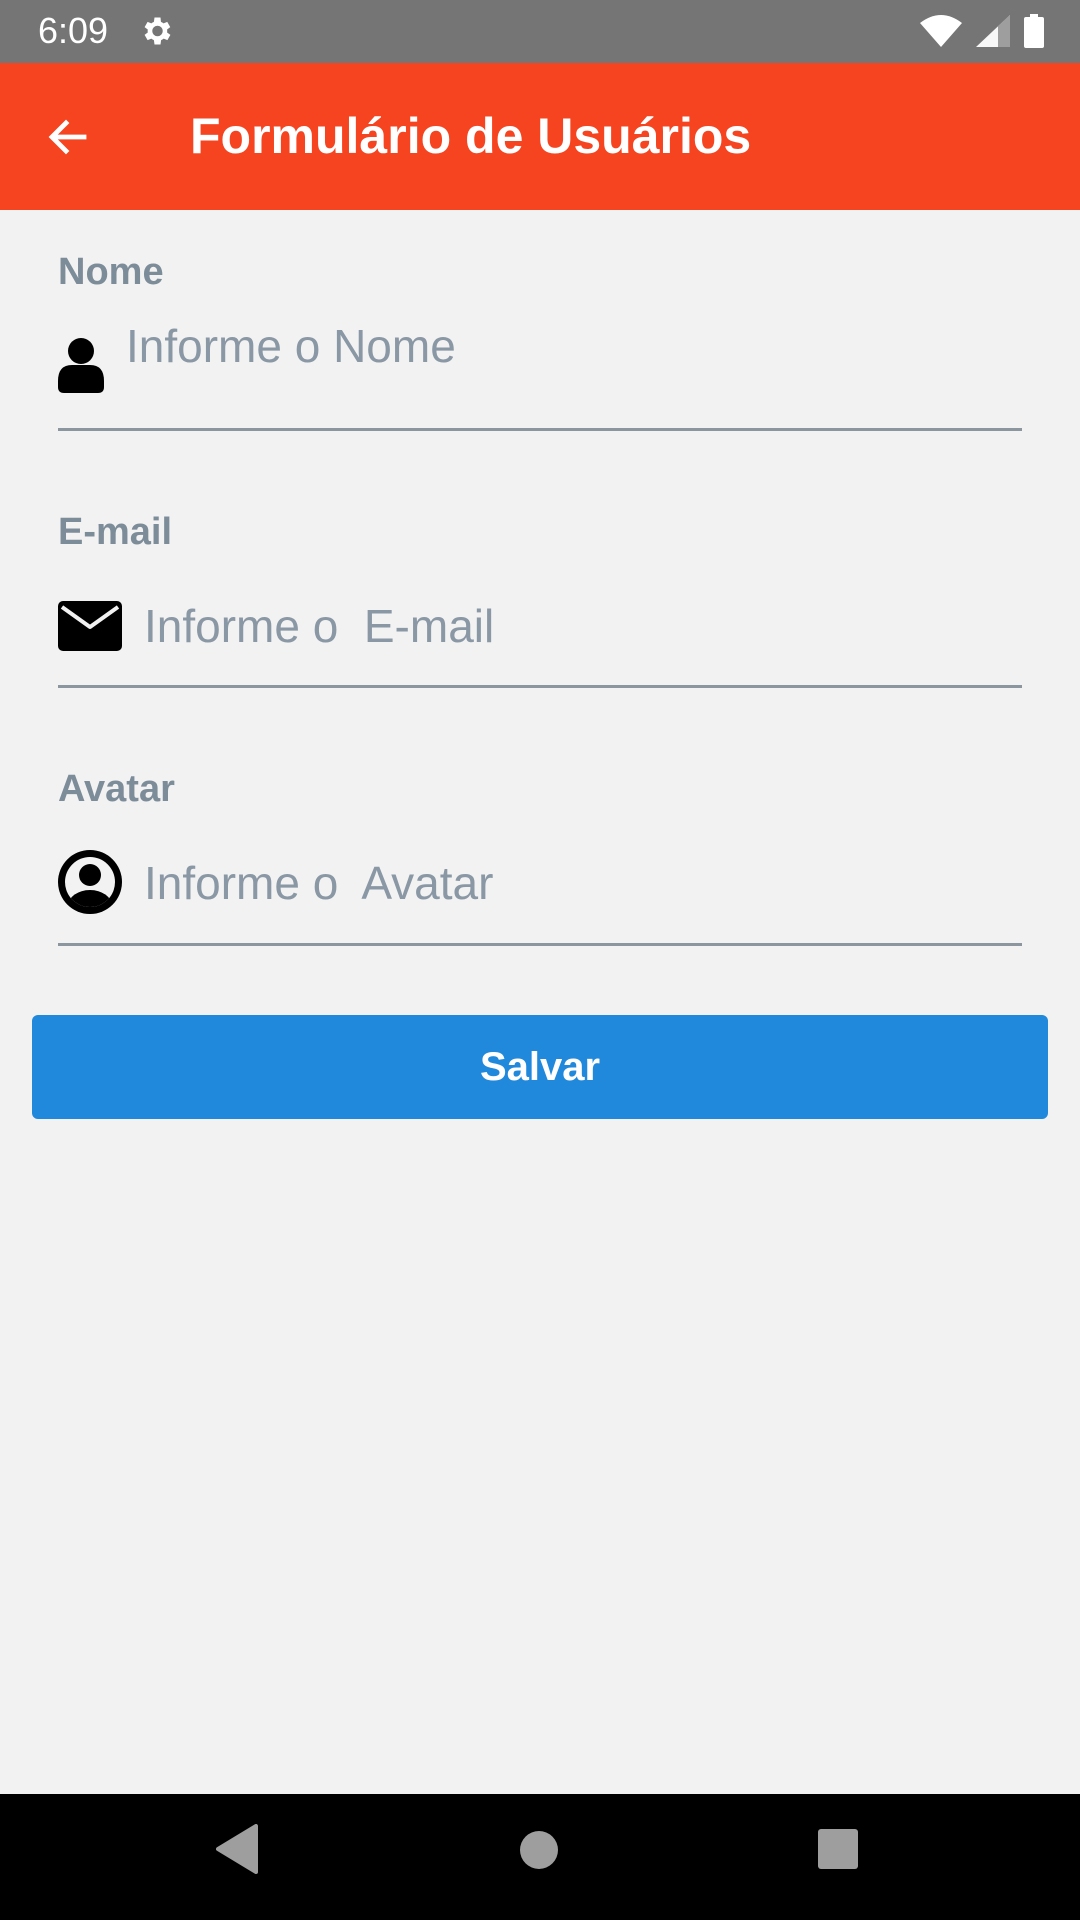  Describe the element at coordinates (540, 429) in the screenshot. I see `name-underline` at that location.